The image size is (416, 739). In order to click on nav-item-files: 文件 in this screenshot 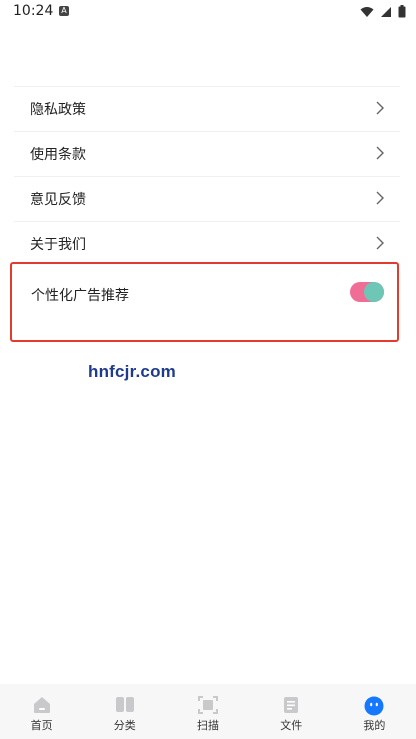, I will do `click(291, 711)`.